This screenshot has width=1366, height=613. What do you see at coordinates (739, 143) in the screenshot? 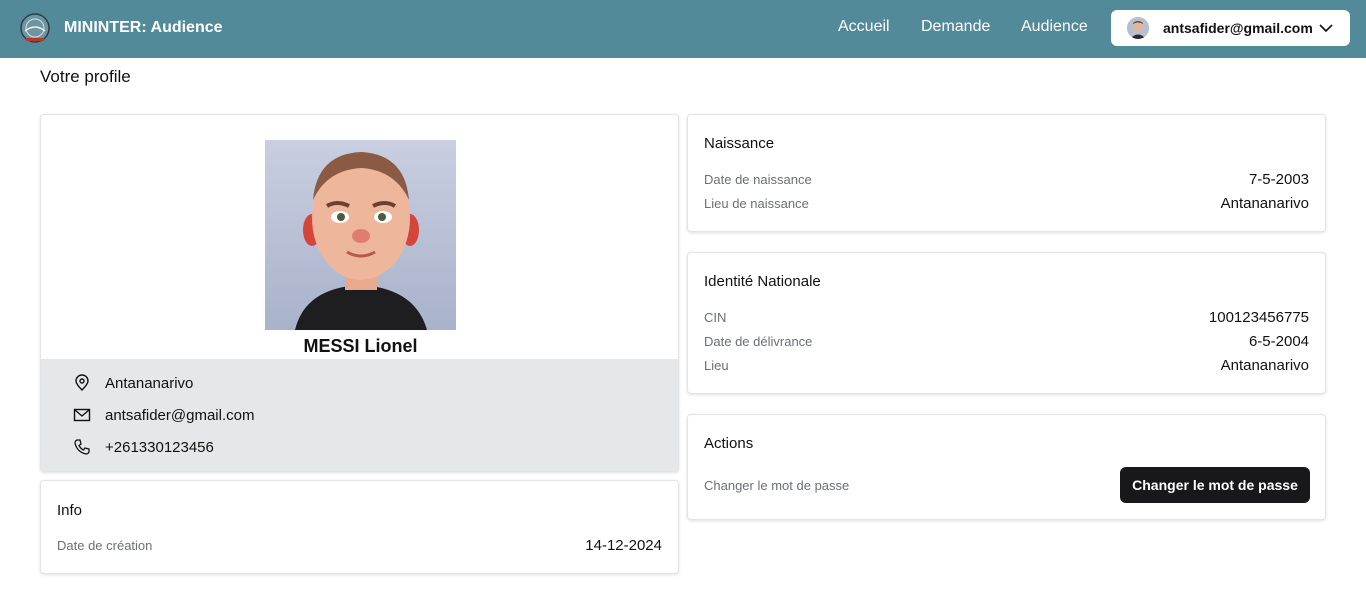
I see `naissance-title: Naissance` at bounding box center [739, 143].